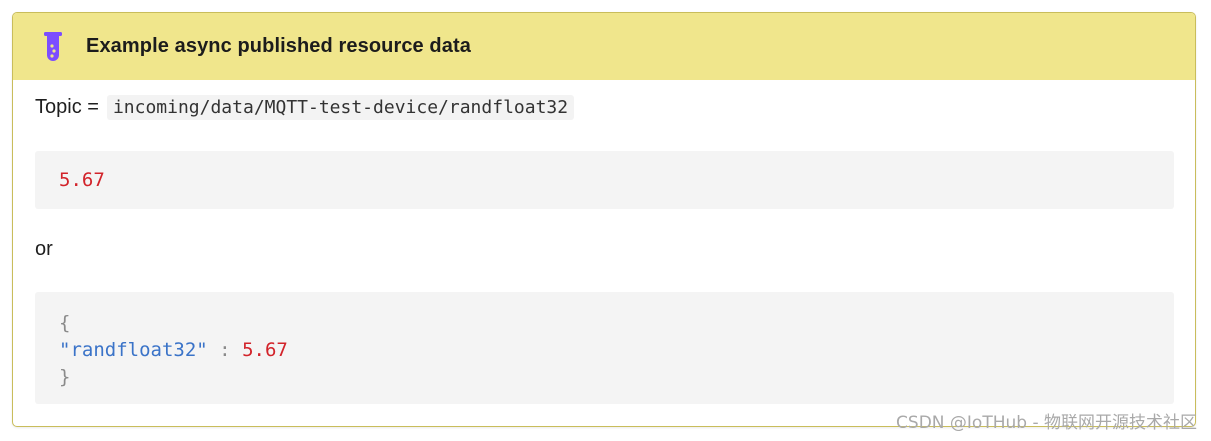 The height and width of the screenshot is (441, 1211). Describe the element at coordinates (133, 350) in the screenshot. I see `json-key: "randfloat32"` at that location.